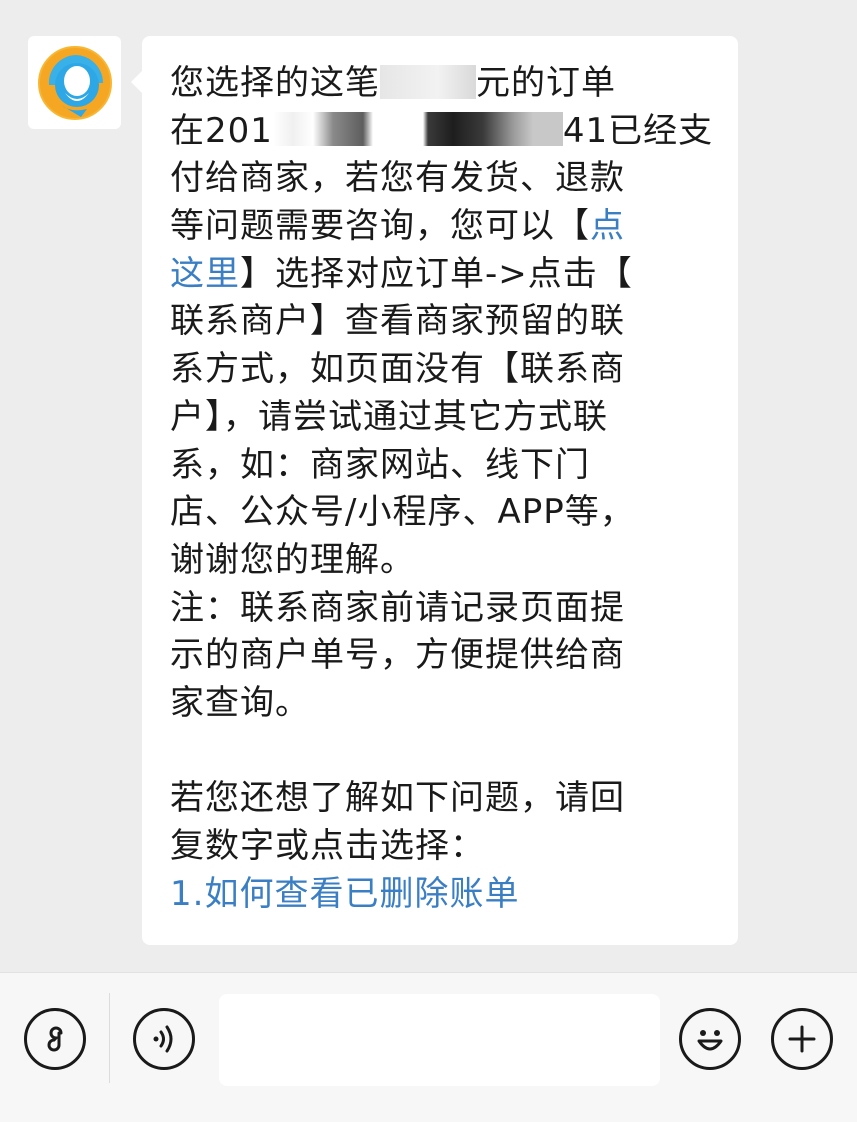 The width and height of the screenshot is (857, 1122). I want to click on emoji-button, so click(710, 1039).